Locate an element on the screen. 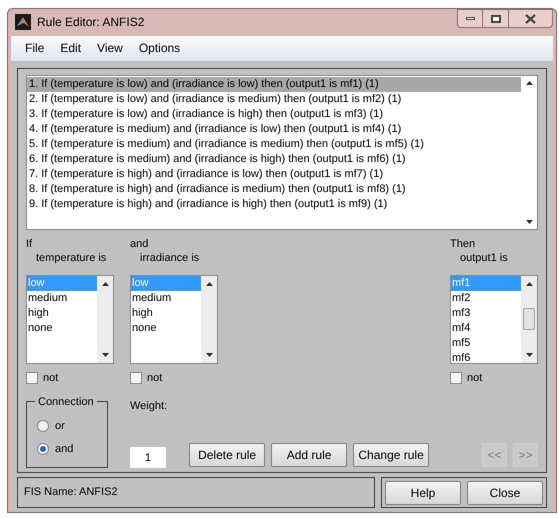 The height and width of the screenshot is (518, 559). weight-label: Weight: is located at coordinates (149, 406).